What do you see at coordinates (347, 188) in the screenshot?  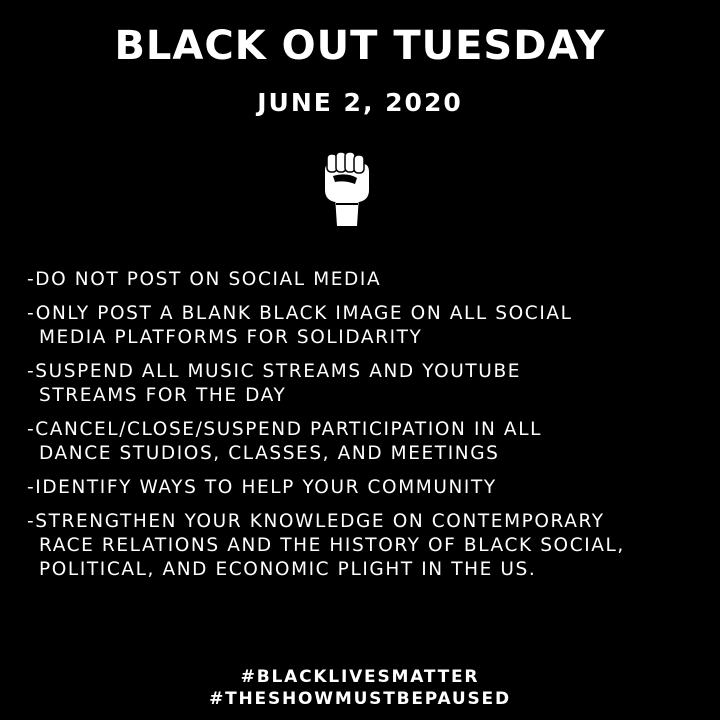 I see `raised-fist-icon` at bounding box center [347, 188].